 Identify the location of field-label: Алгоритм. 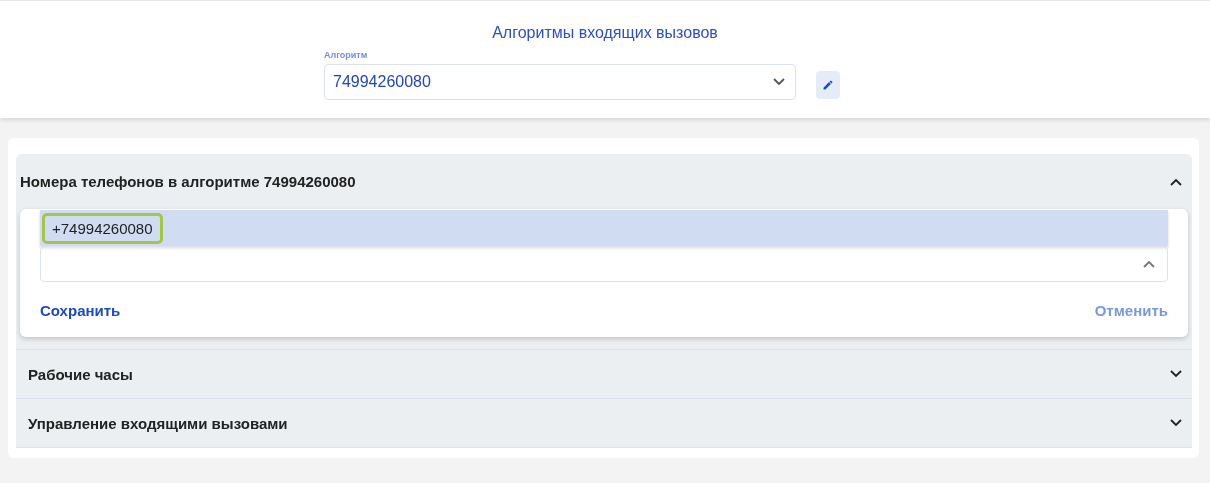
(346, 55).